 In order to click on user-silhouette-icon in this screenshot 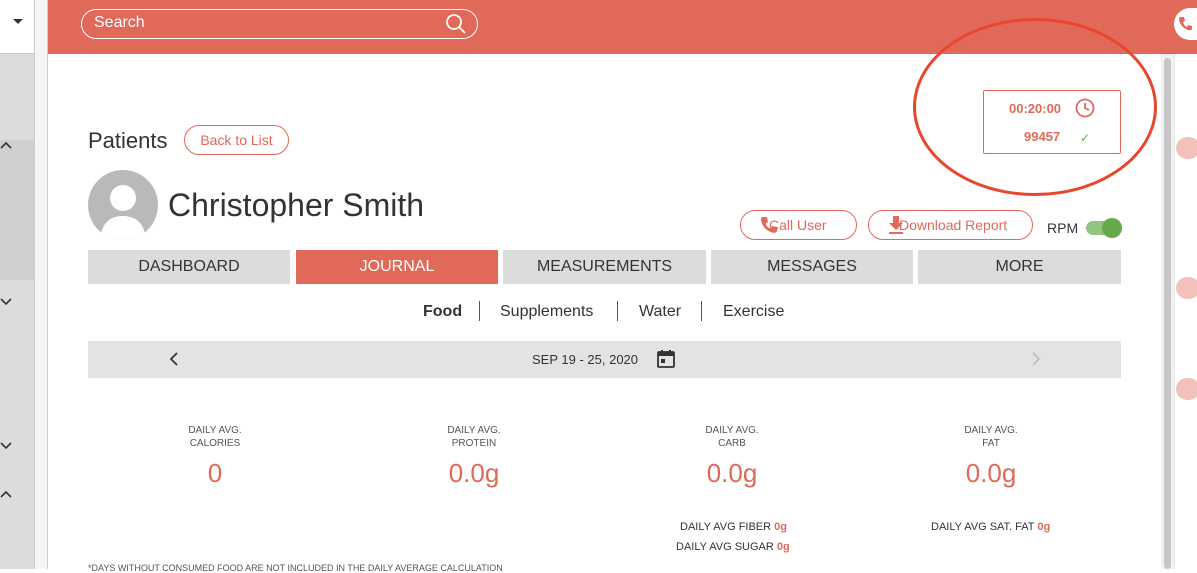, I will do `click(123, 212)`.